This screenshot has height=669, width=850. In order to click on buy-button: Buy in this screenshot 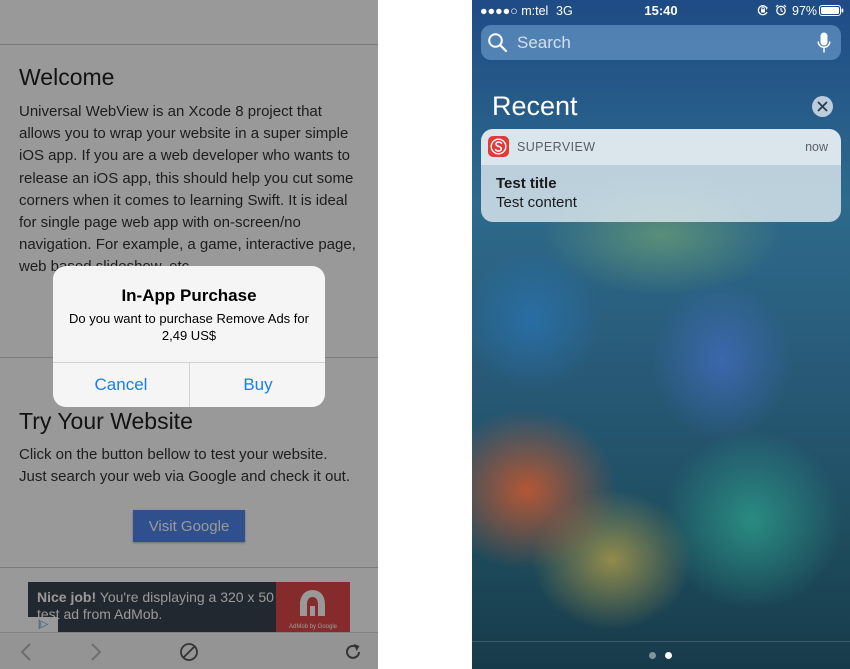, I will do `click(257, 385)`.